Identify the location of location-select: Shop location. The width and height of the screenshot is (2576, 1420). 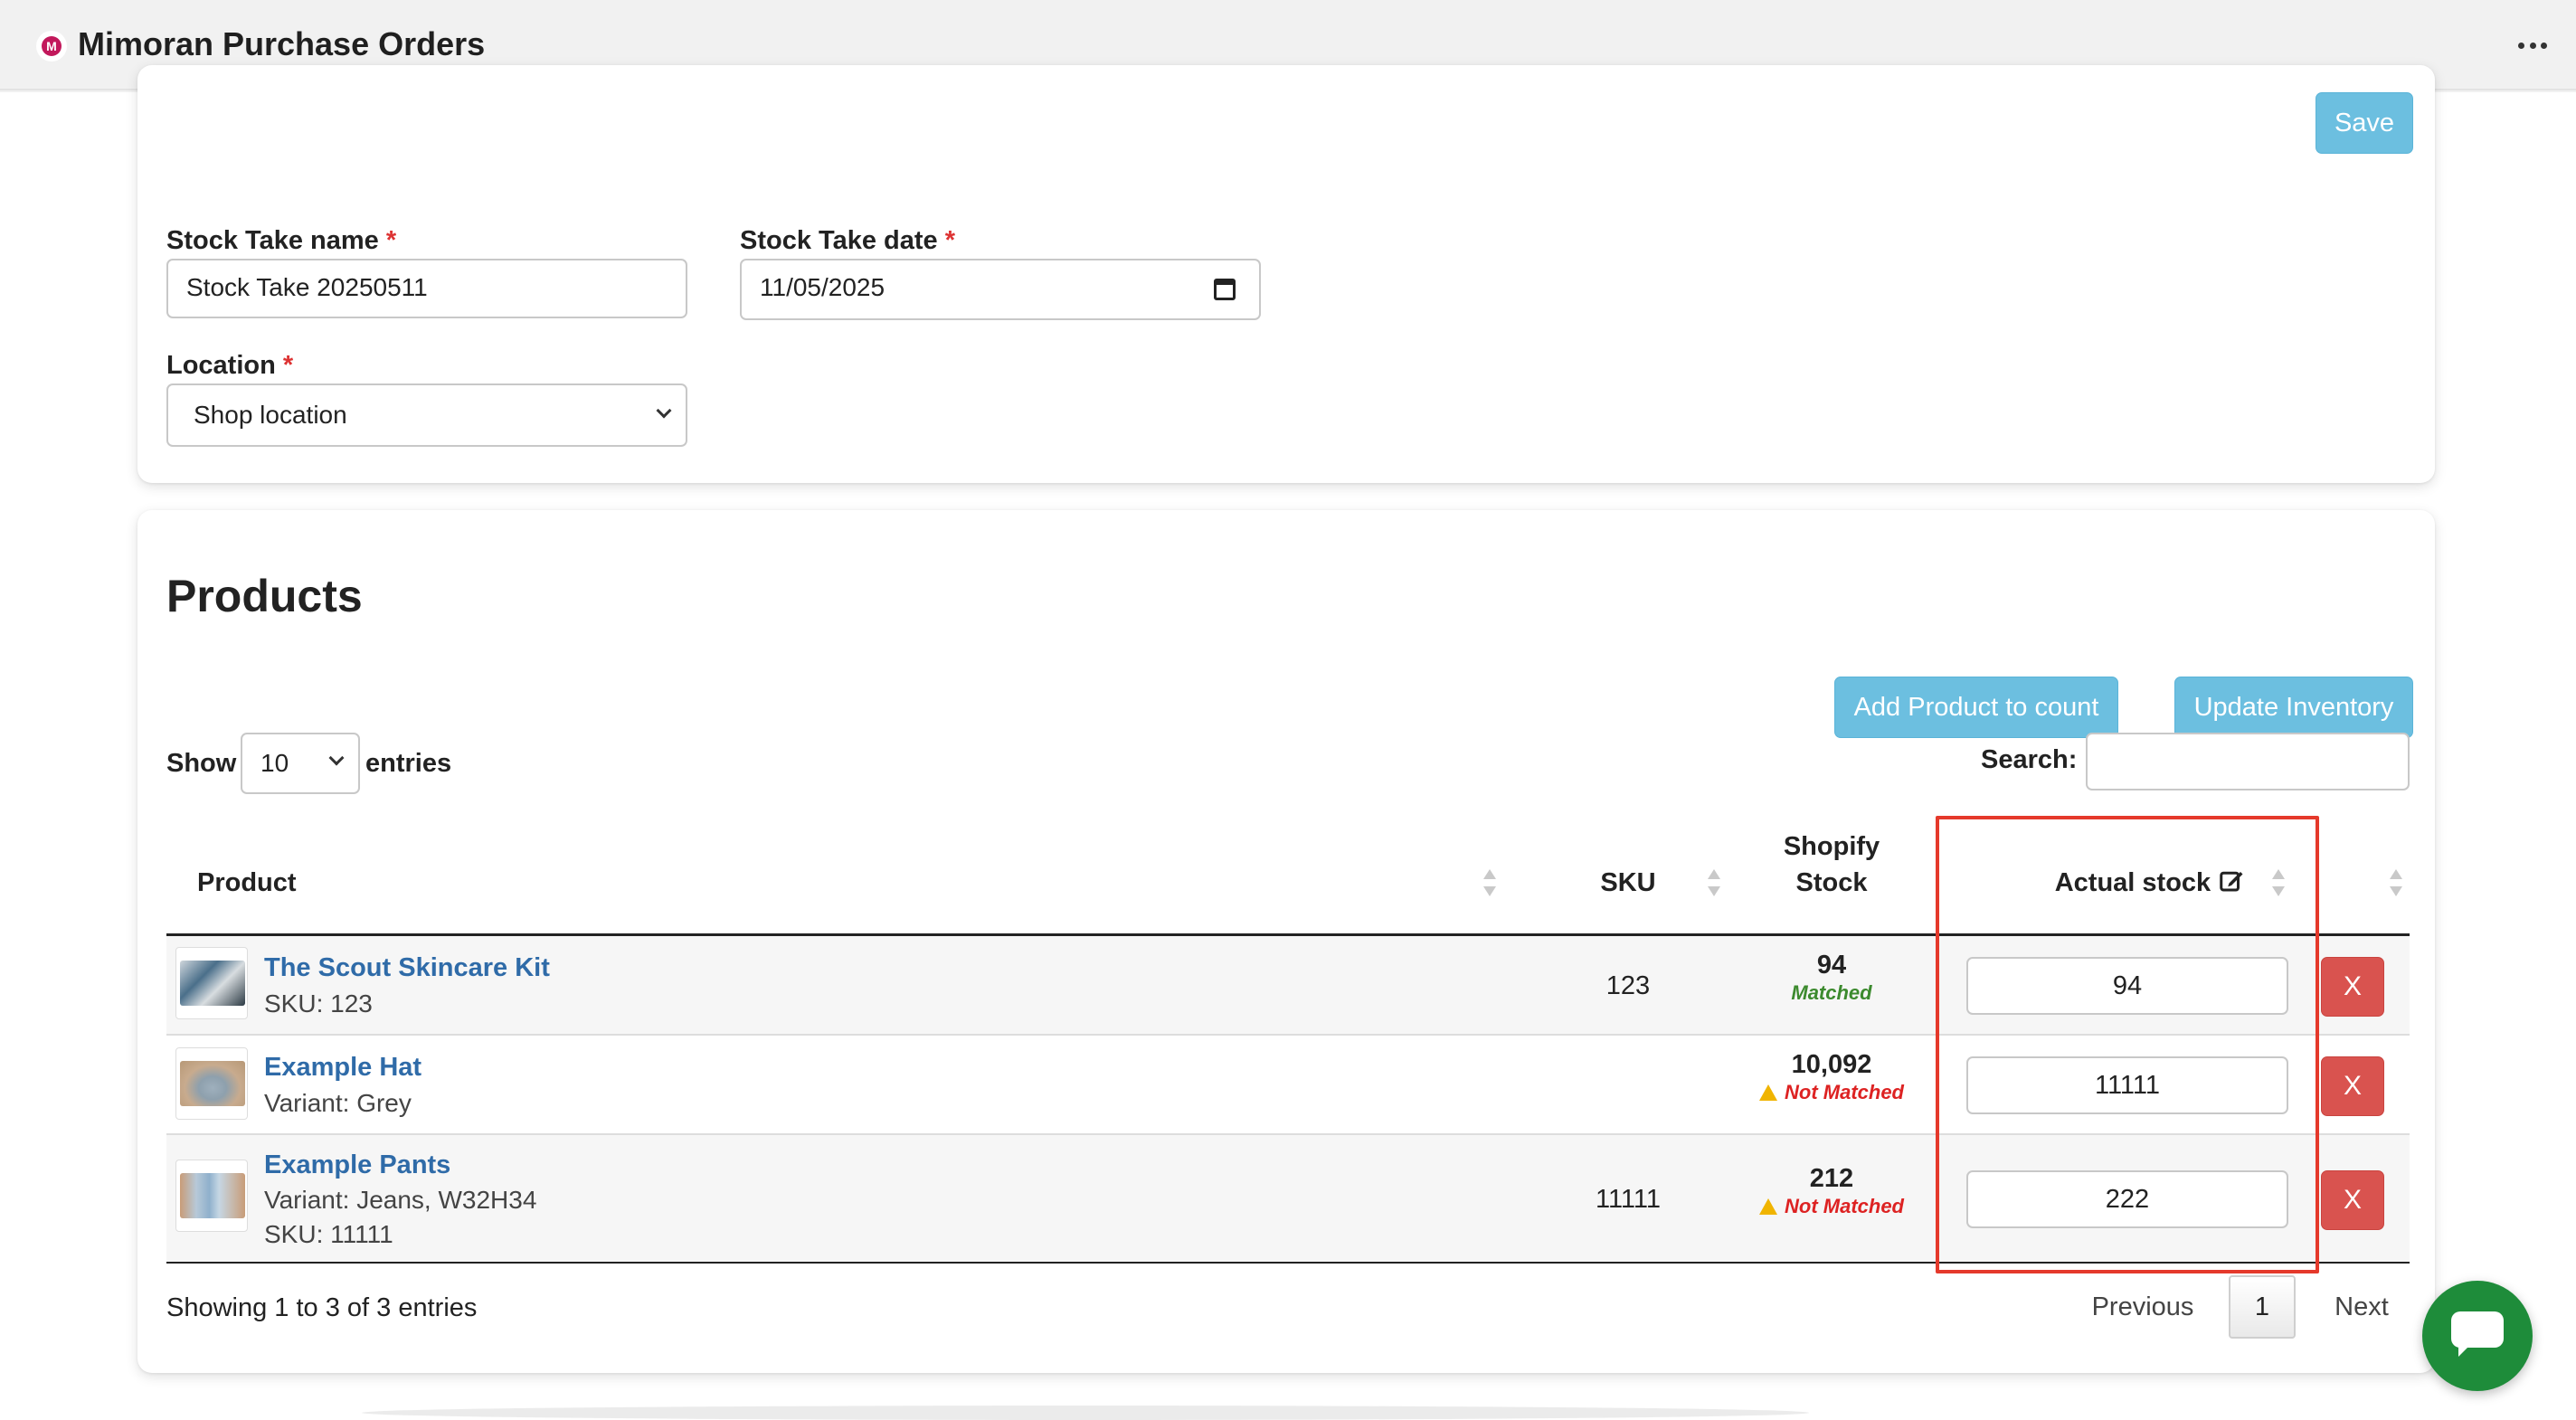
(427, 415).